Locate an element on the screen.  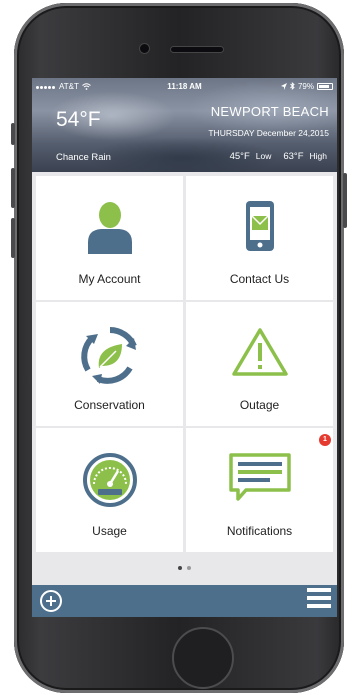
status-bar: AT&T 11:18 AM 79% is located at coordinates (184, 86).